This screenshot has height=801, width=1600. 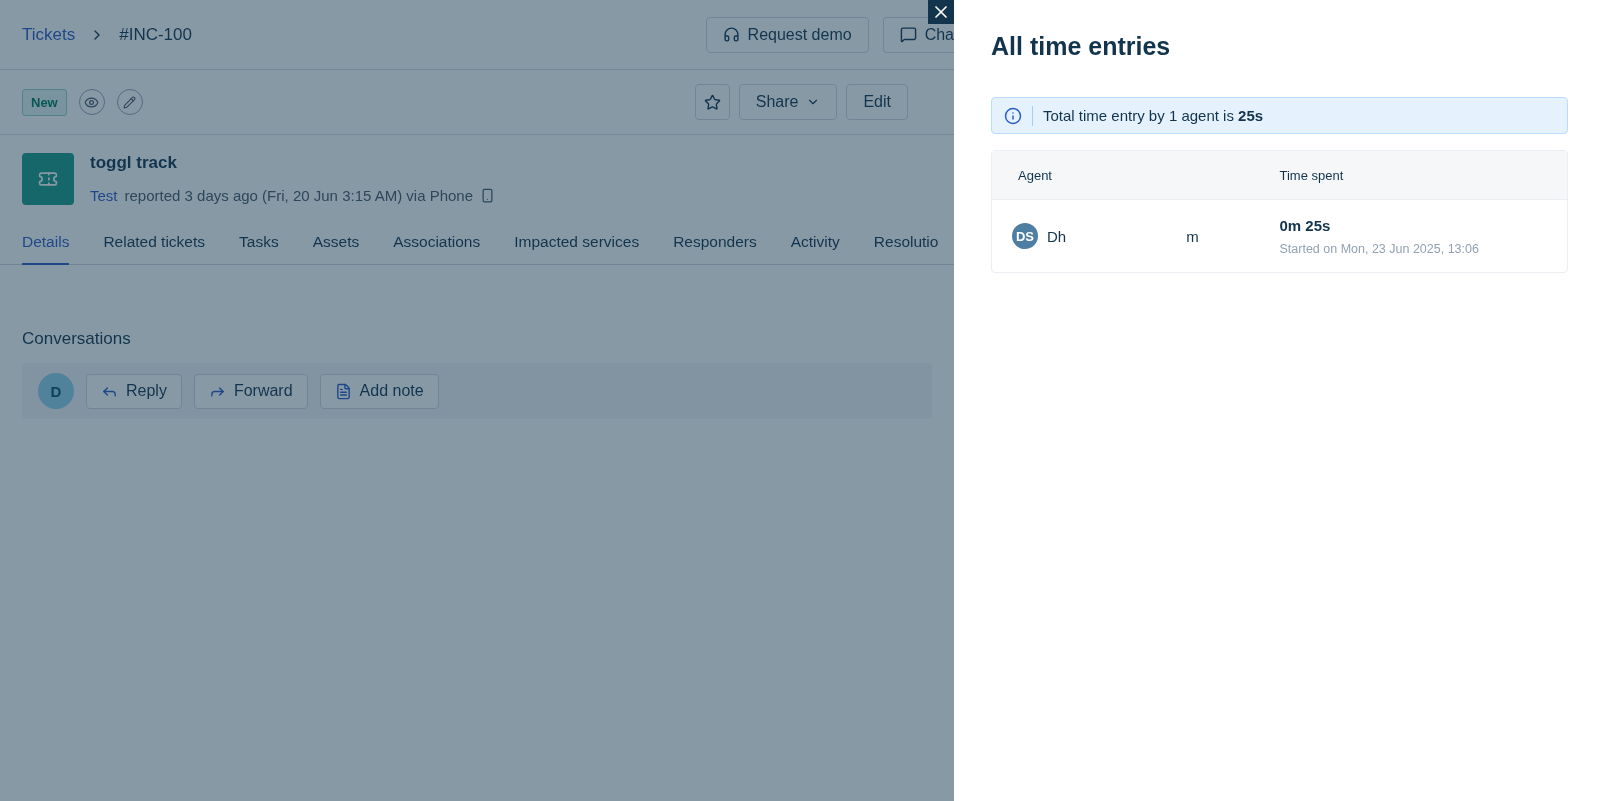 What do you see at coordinates (941, 12) in the screenshot?
I see `close-button` at bounding box center [941, 12].